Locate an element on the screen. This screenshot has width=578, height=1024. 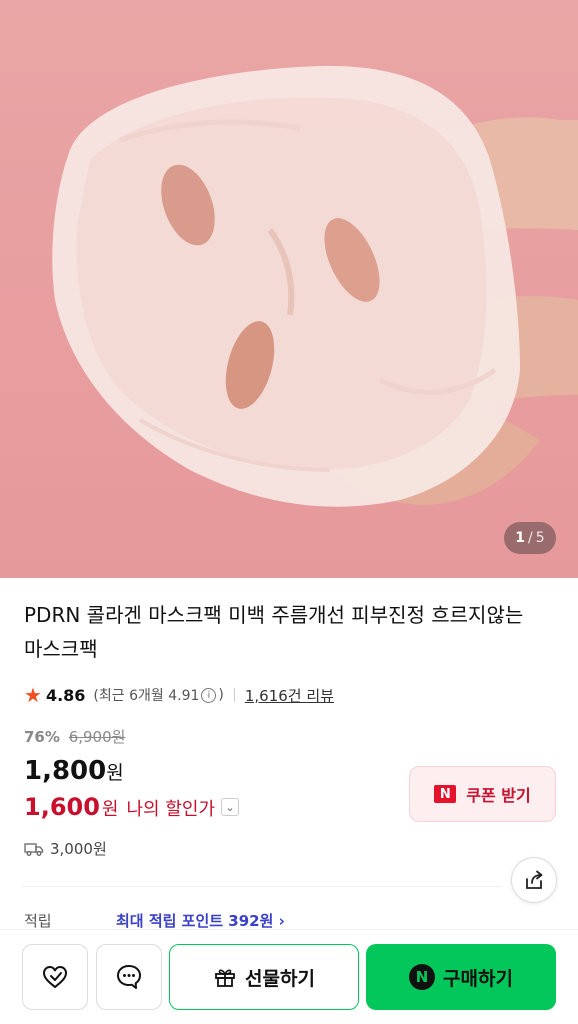
rating-divider is located at coordinates (234, 695).